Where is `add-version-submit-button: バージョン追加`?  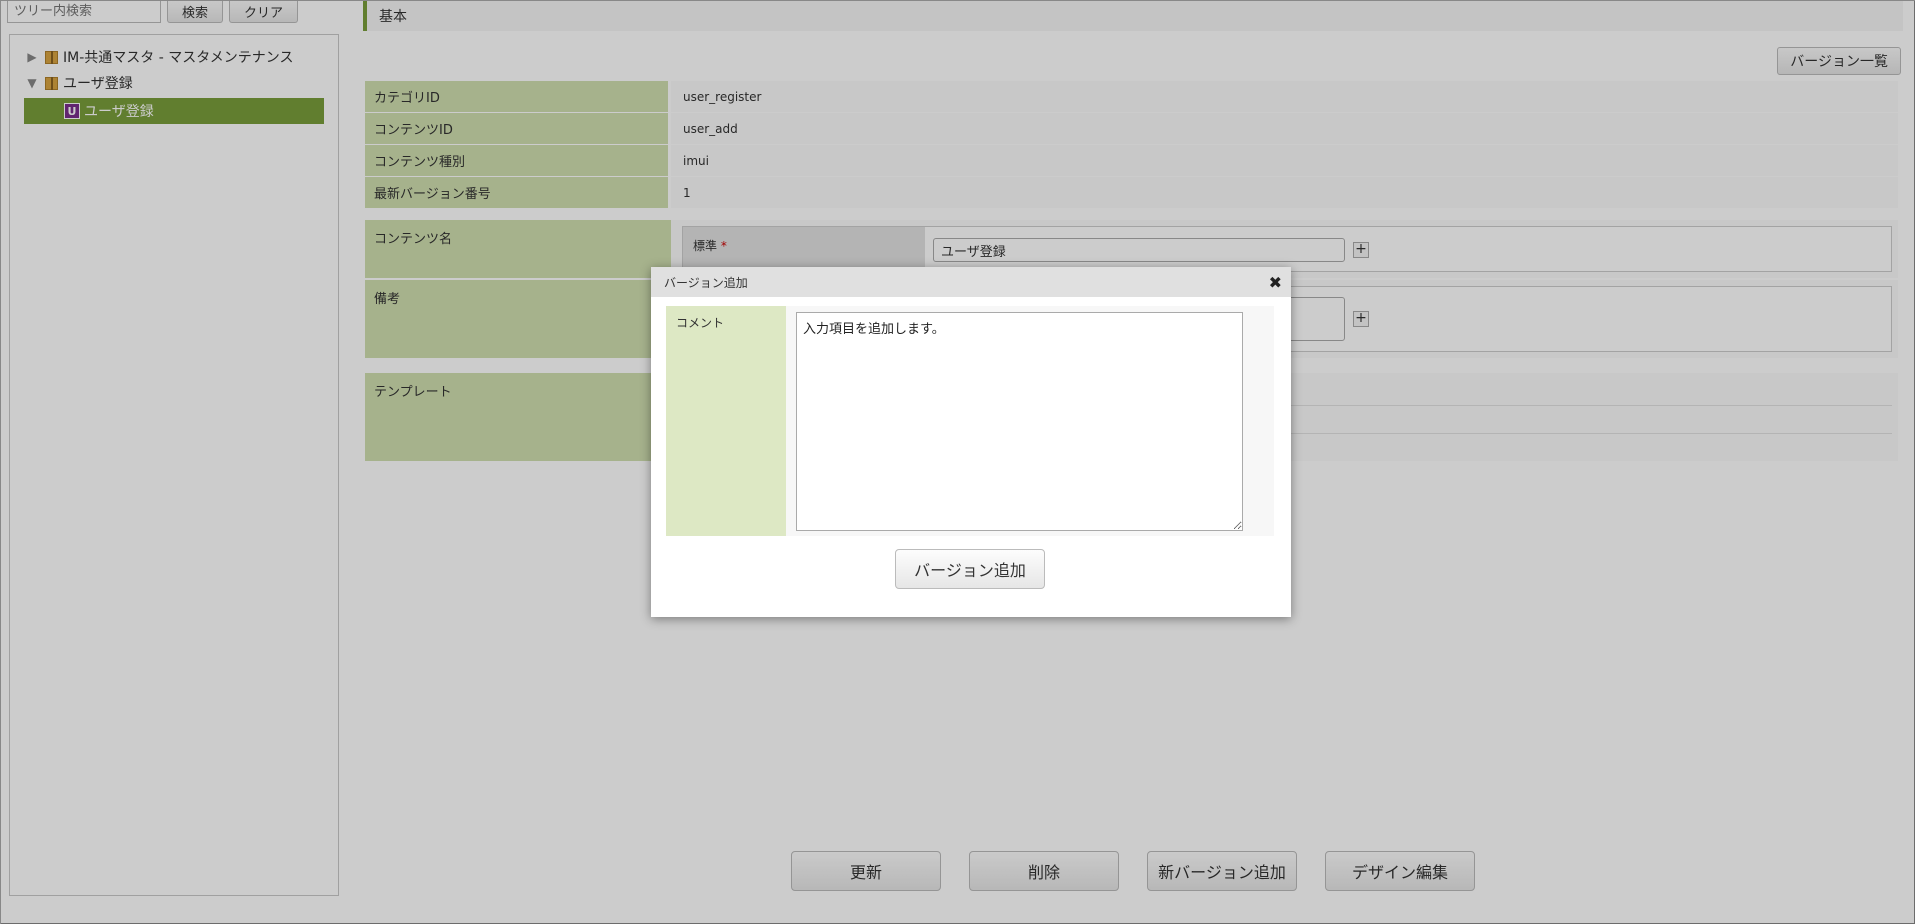 add-version-submit-button: バージョン追加 is located at coordinates (970, 569).